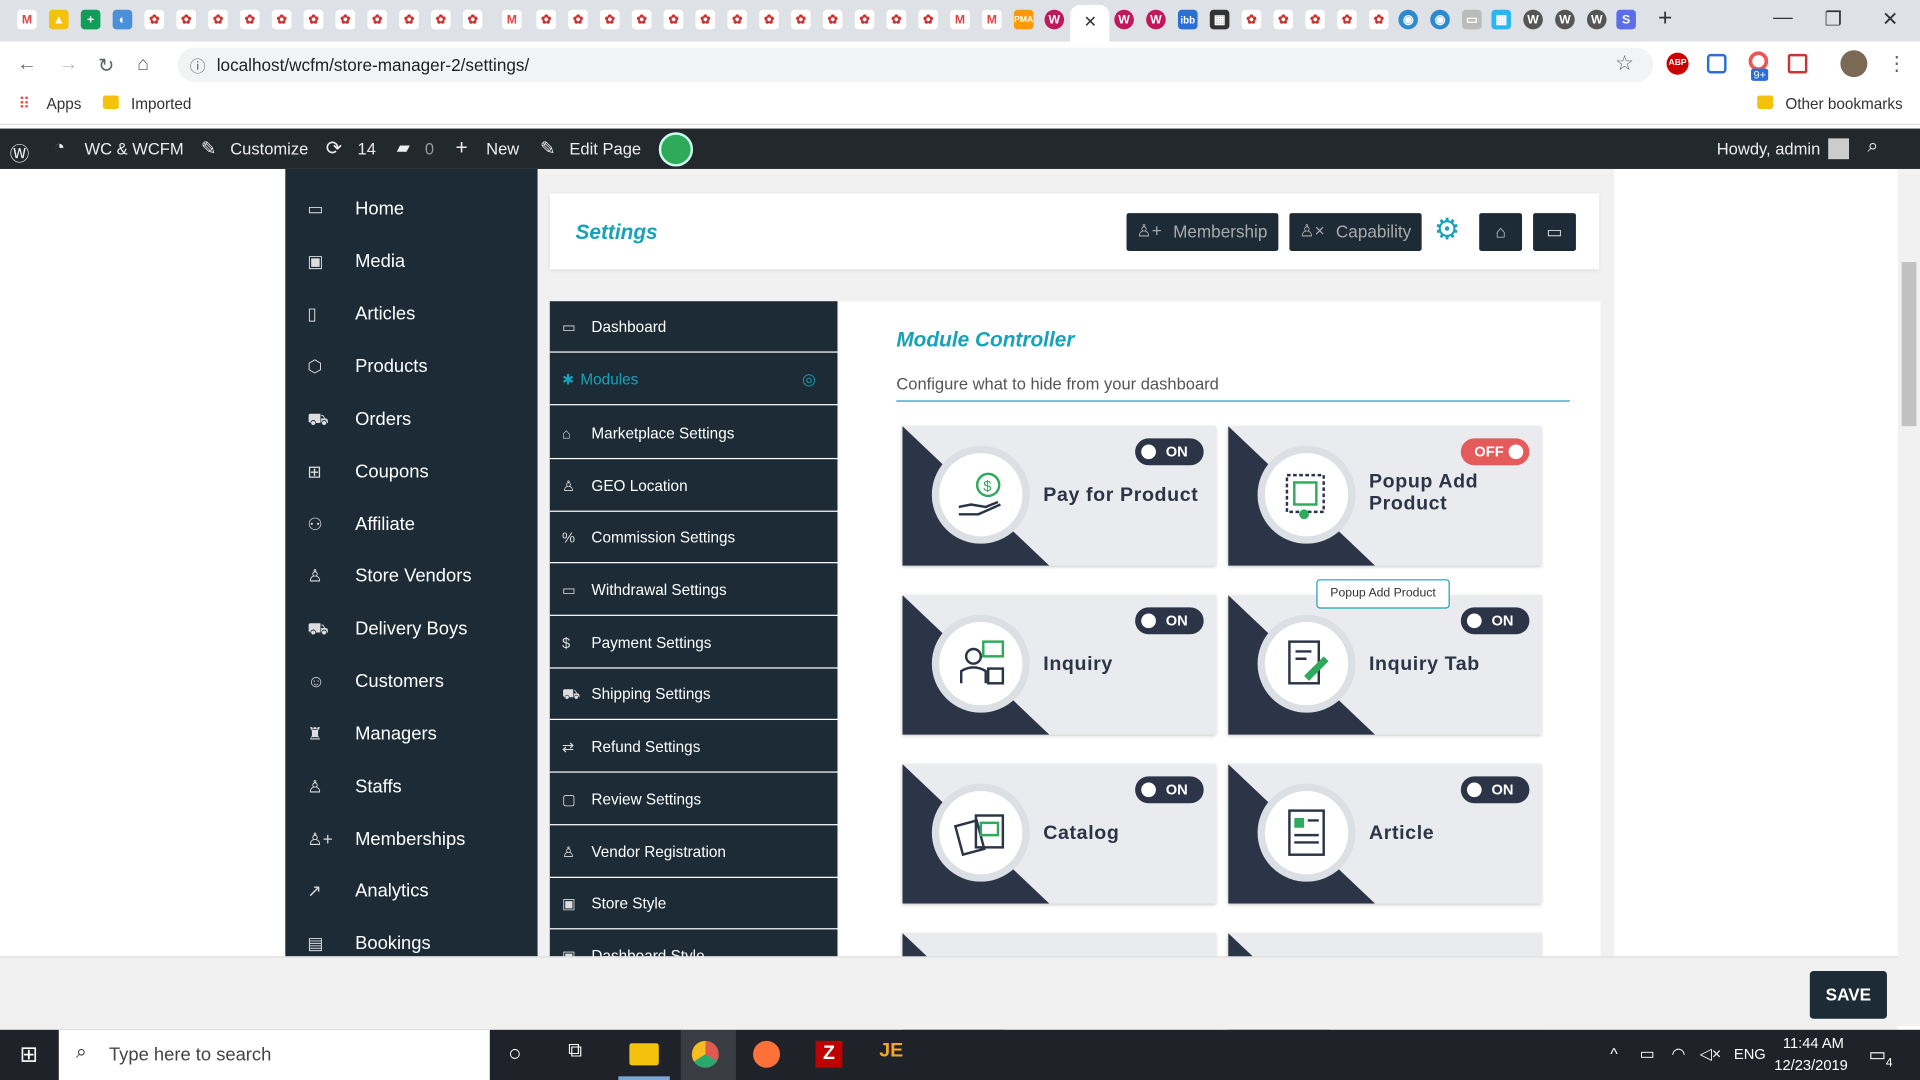 This screenshot has height=1080, width=1920. What do you see at coordinates (1811, 1065) in the screenshot?
I see `clock-date: 12/23/2019` at bounding box center [1811, 1065].